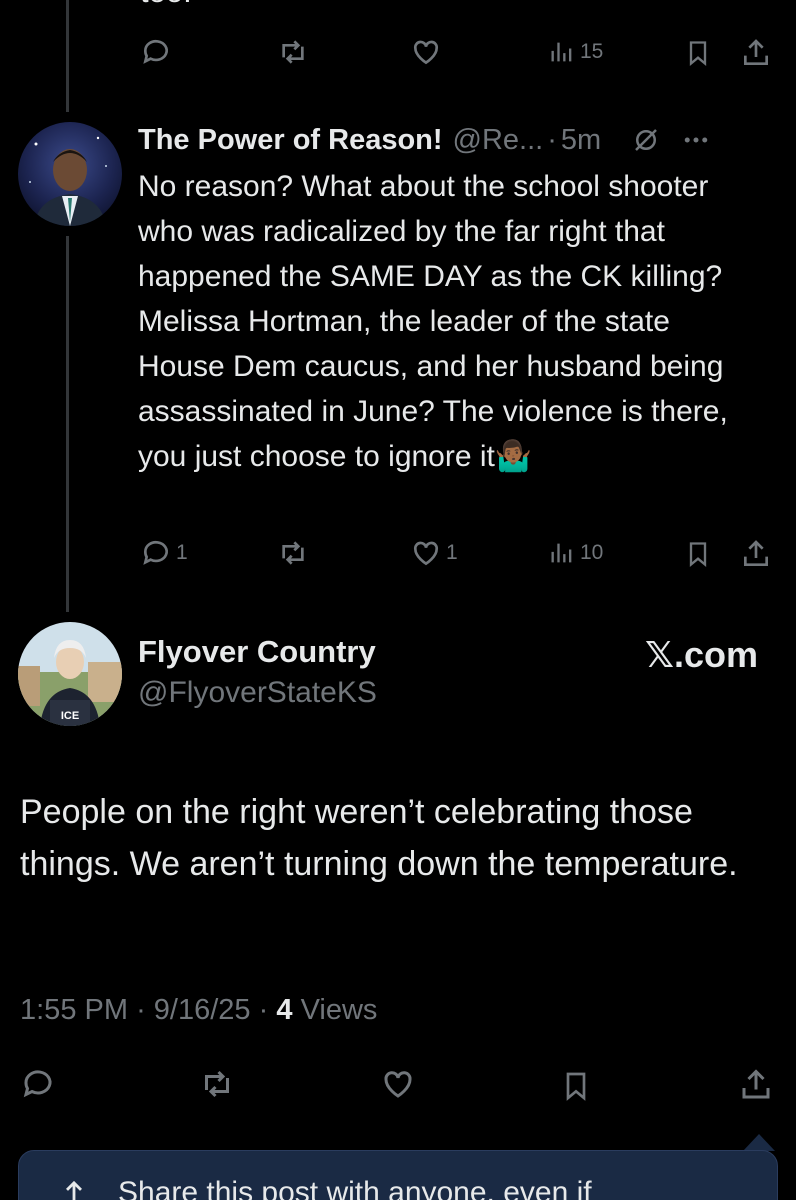 This screenshot has height=1200, width=796. What do you see at coordinates (575, 52) in the screenshot?
I see `views-button: 15` at bounding box center [575, 52].